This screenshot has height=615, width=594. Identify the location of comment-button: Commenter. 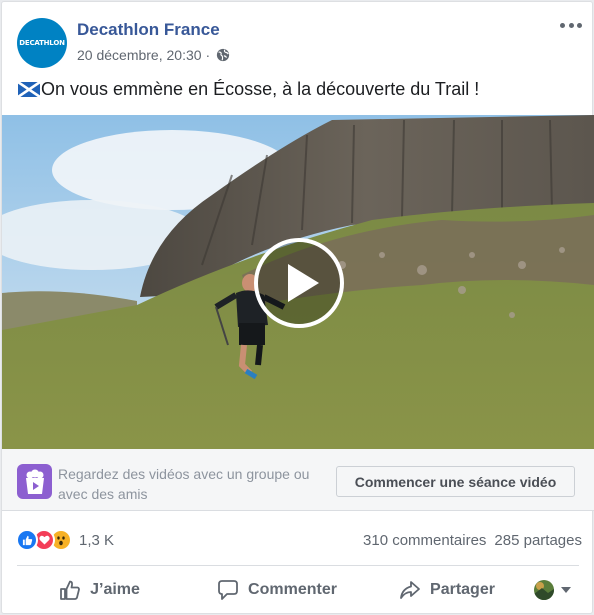
(277, 590).